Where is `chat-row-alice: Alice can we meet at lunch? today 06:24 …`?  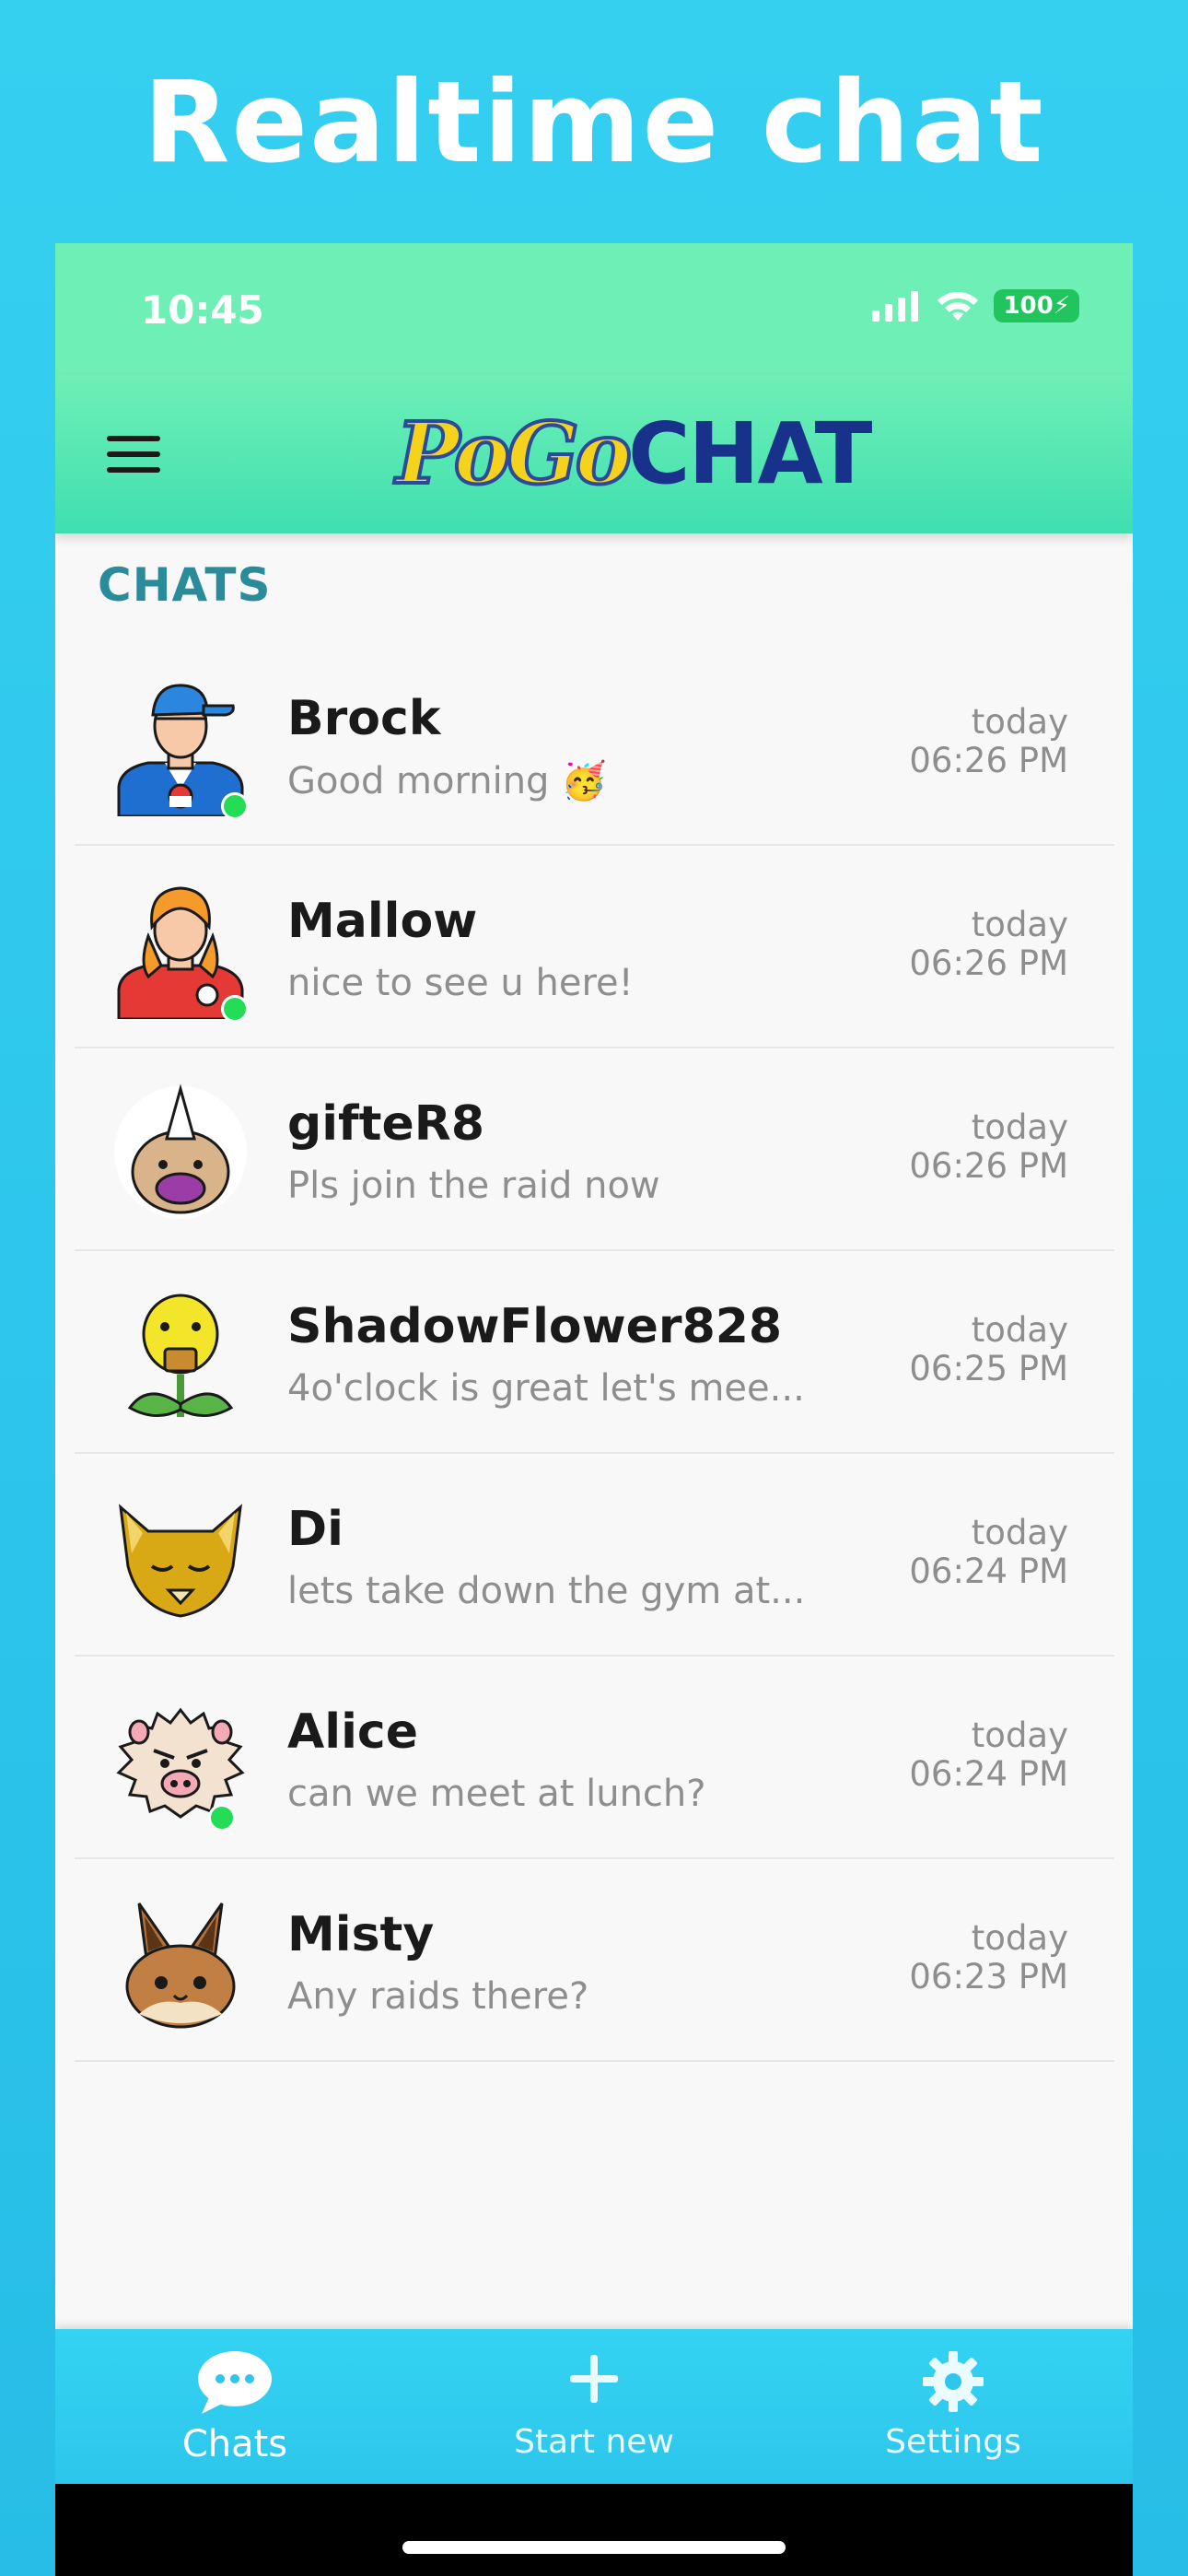
chat-row-alice: Alice can we meet at lunch? today 06:24 … is located at coordinates (594, 1758).